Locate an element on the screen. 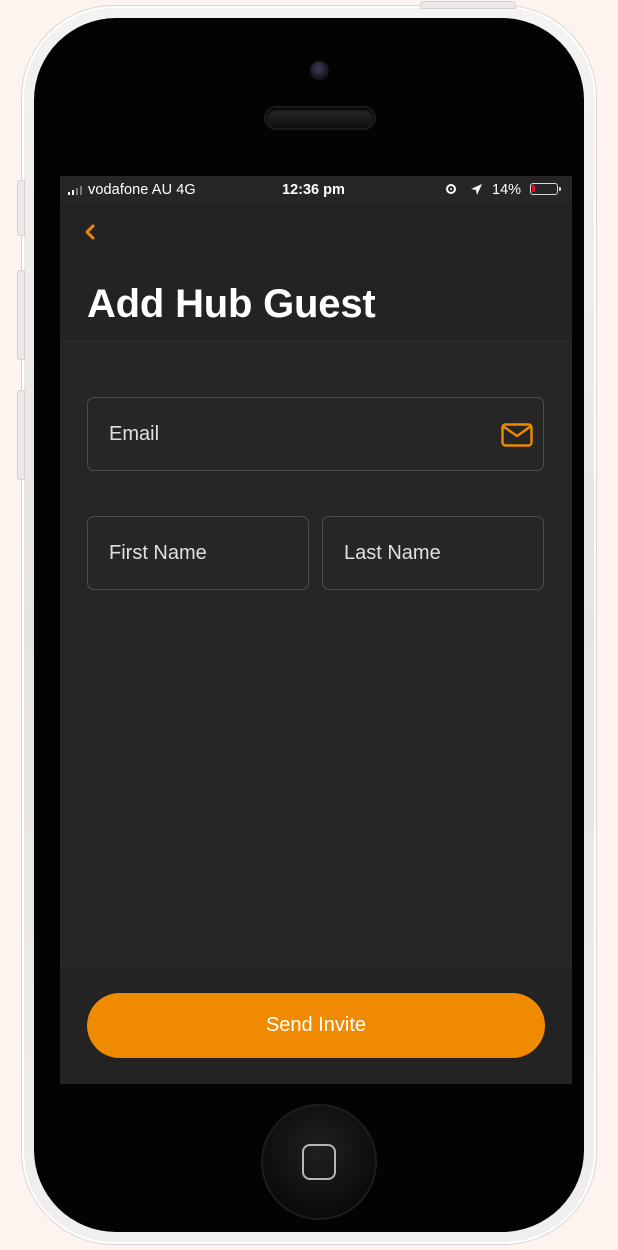 The height and width of the screenshot is (1250, 618). email-input is located at coordinates (315, 434).